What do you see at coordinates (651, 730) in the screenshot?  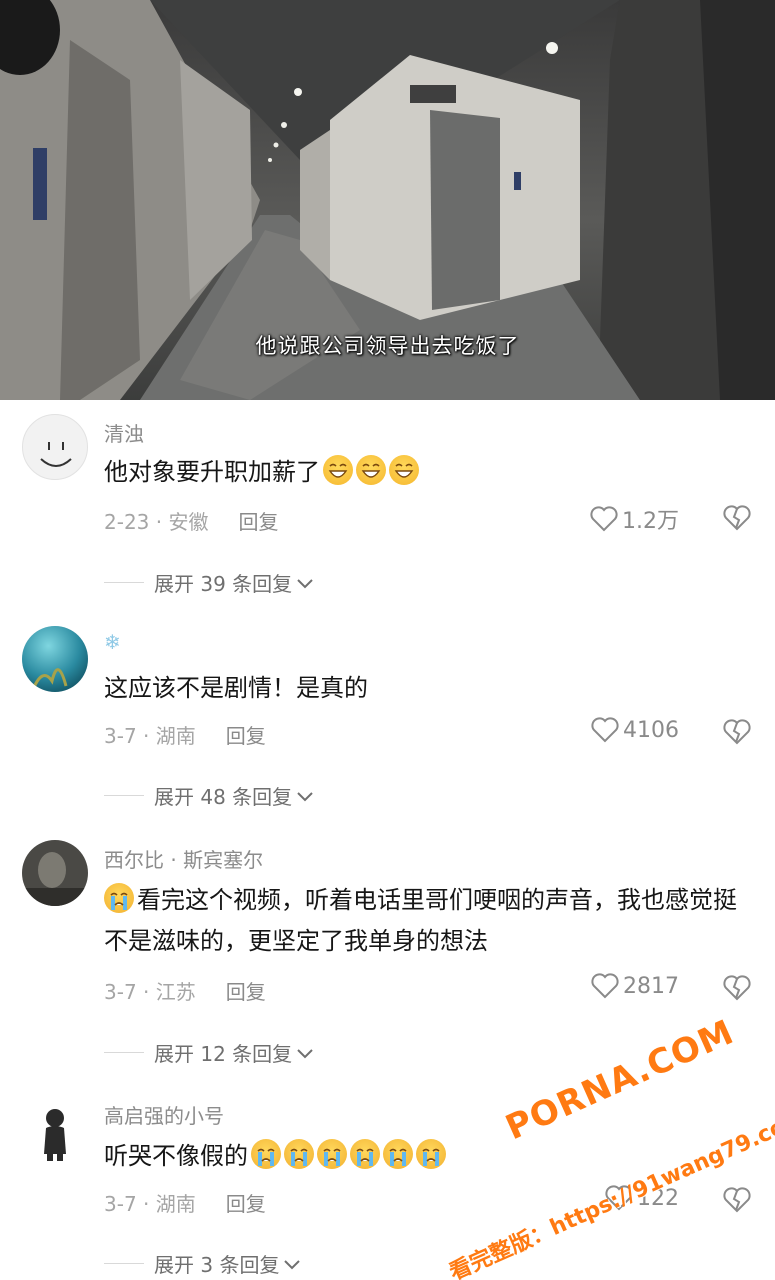 I see `like-count: 4106` at bounding box center [651, 730].